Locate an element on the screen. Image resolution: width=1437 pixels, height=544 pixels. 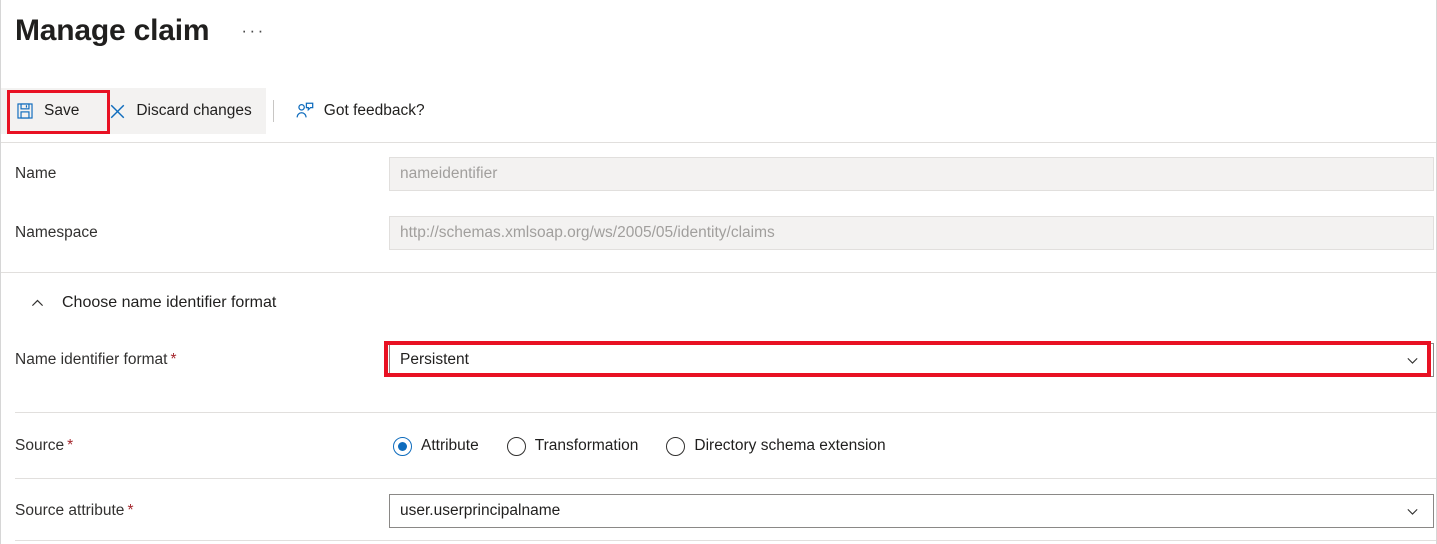
chevron-up-icon is located at coordinates (37, 303).